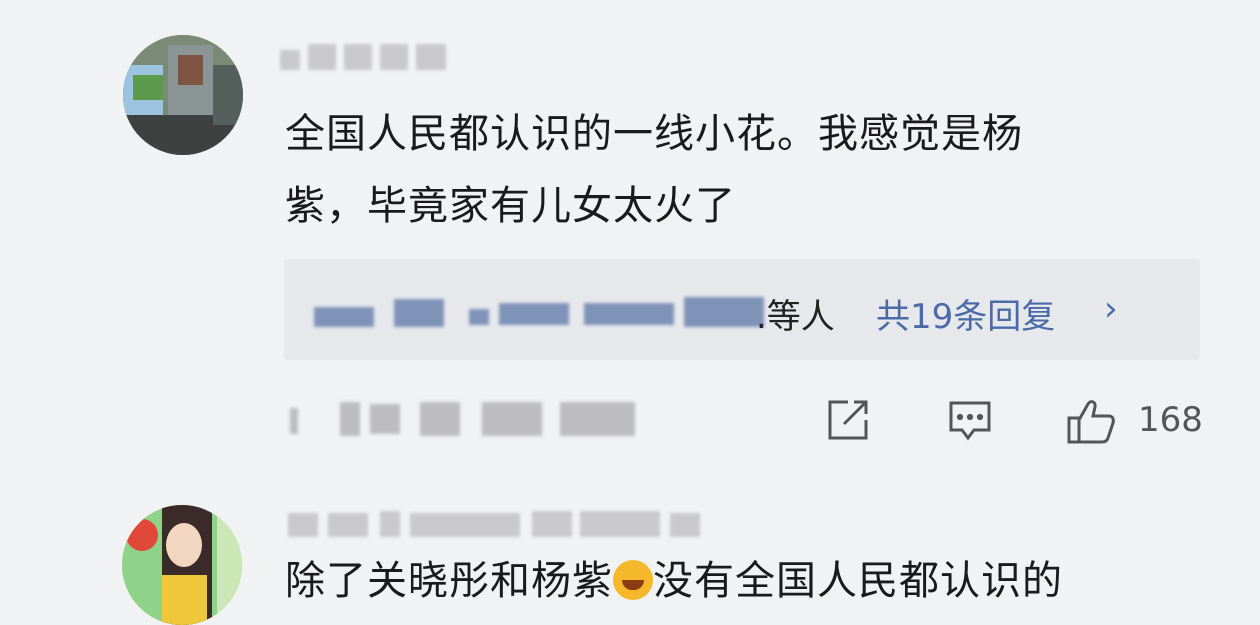 This screenshot has height=625, width=1260. I want to click on thumbs-up-icon, so click(1091, 421).